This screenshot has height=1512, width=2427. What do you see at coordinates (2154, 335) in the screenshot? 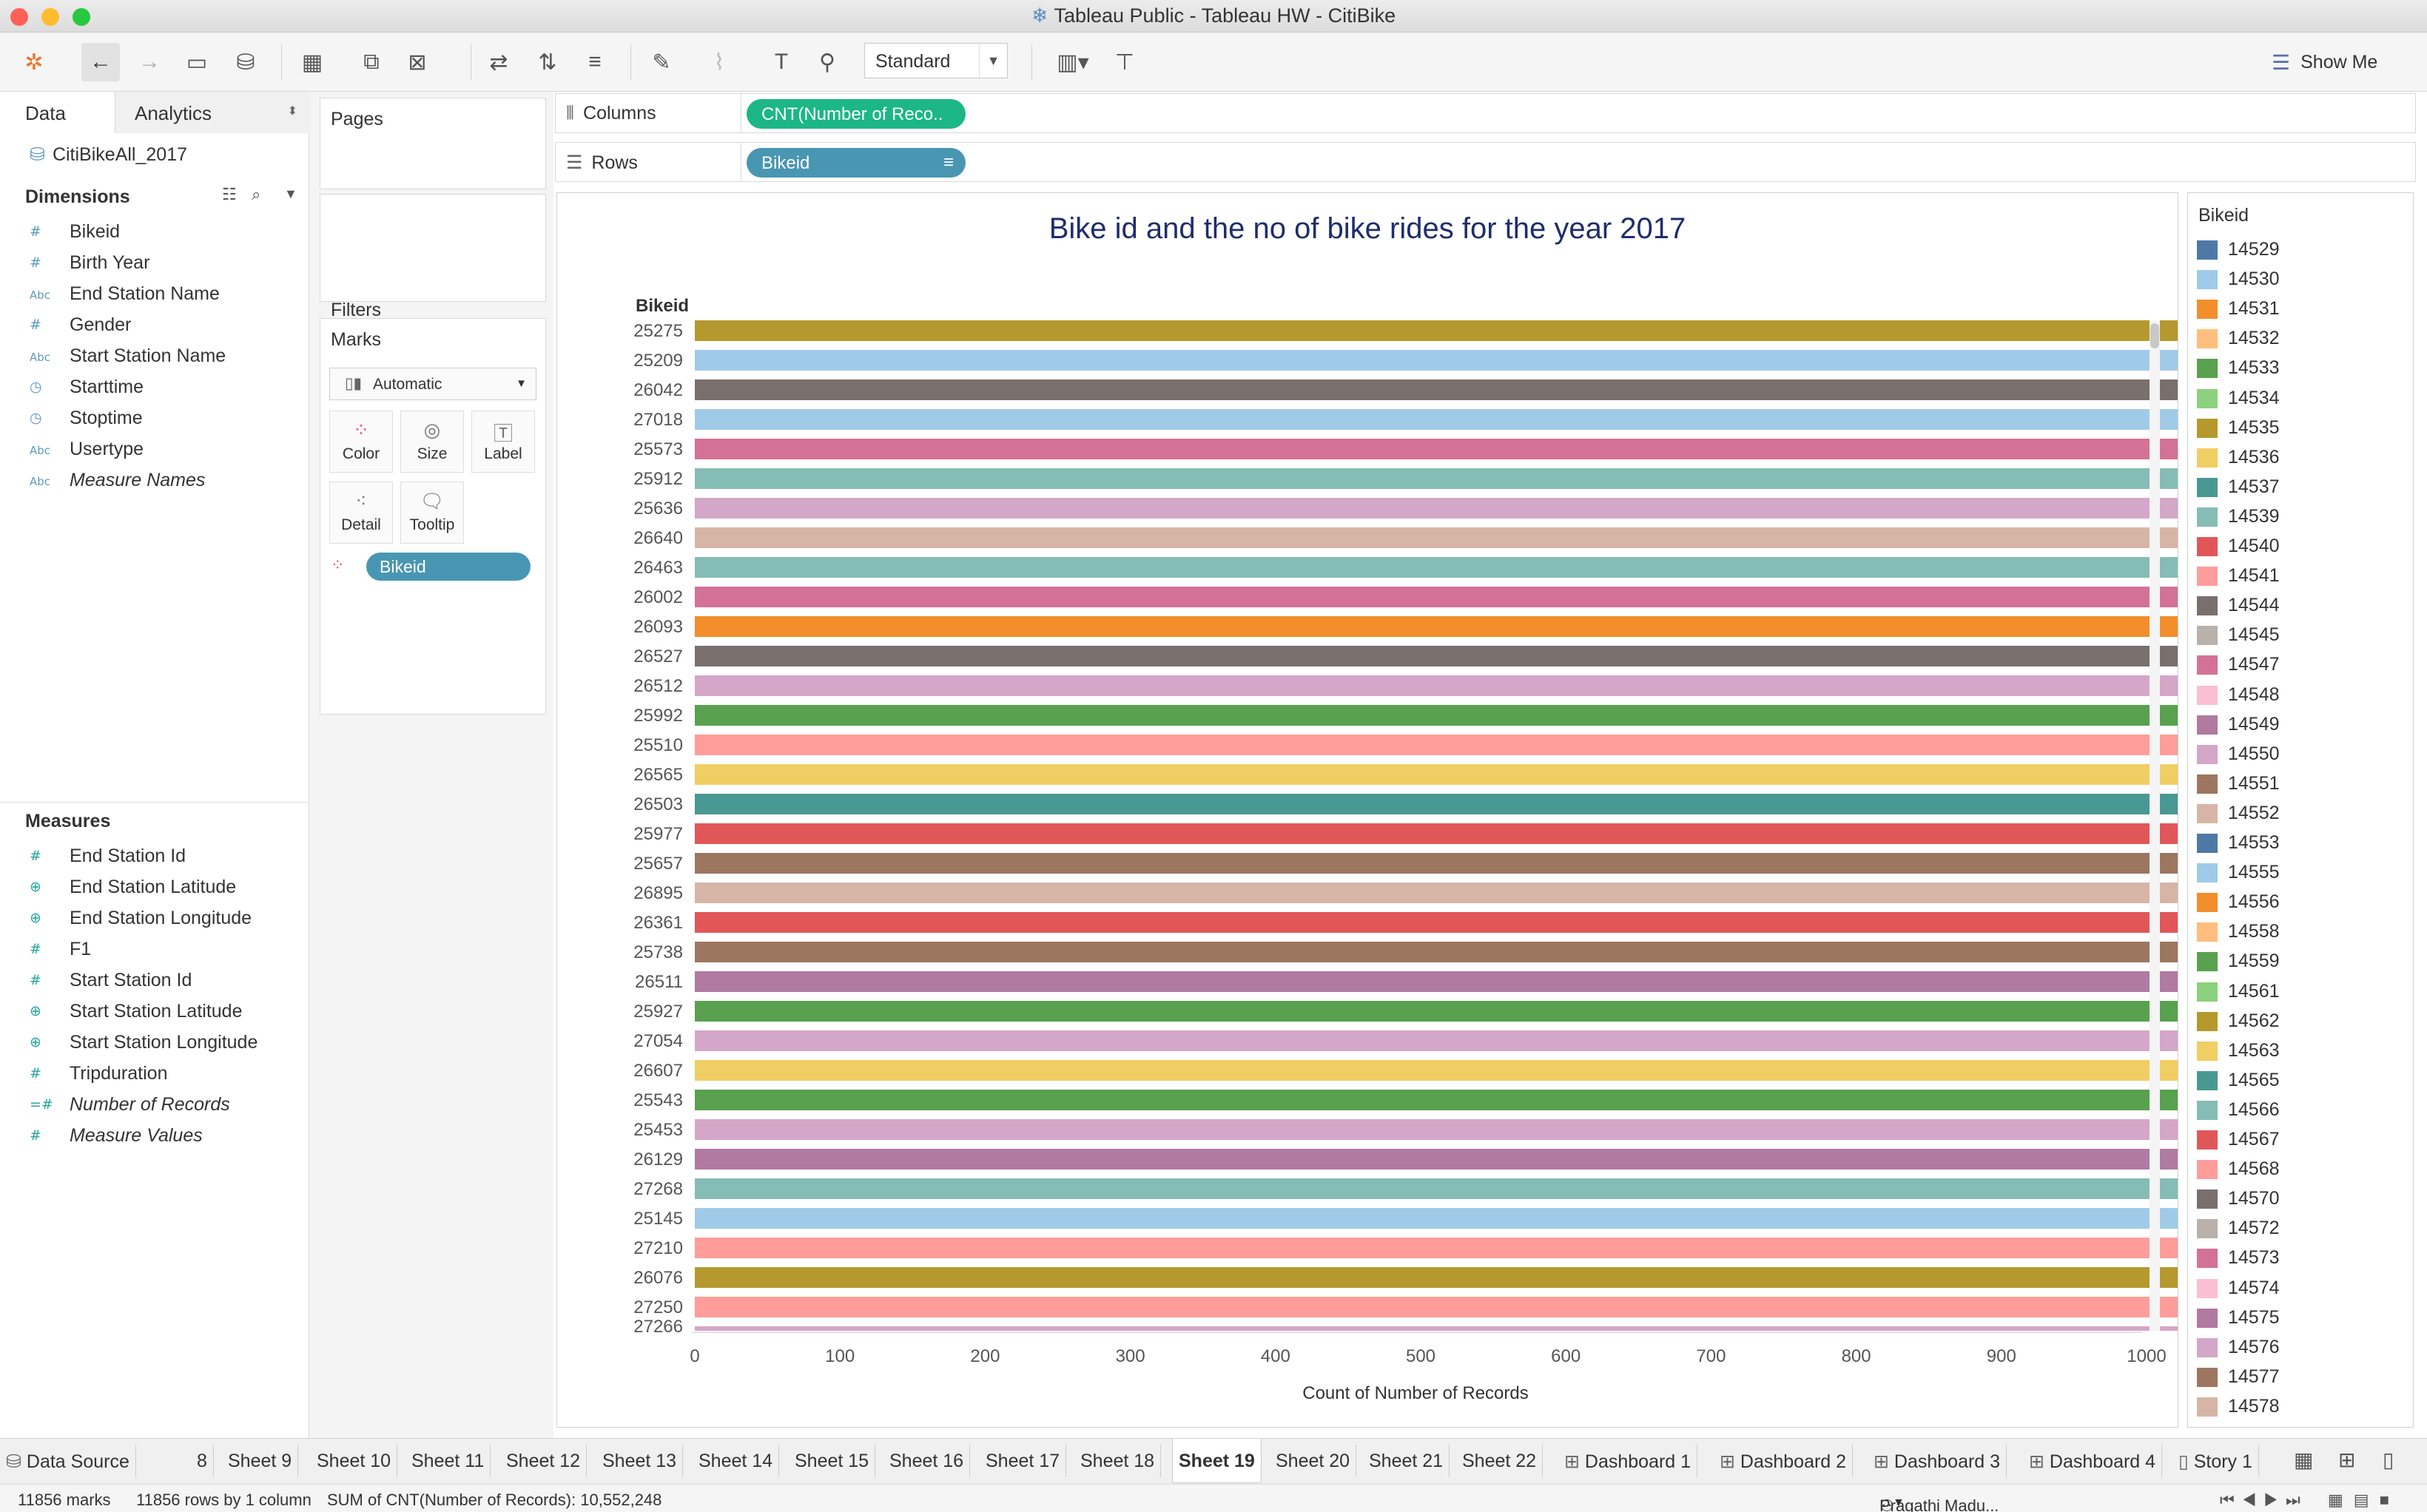
I see `scrollbar-thumb` at bounding box center [2154, 335].